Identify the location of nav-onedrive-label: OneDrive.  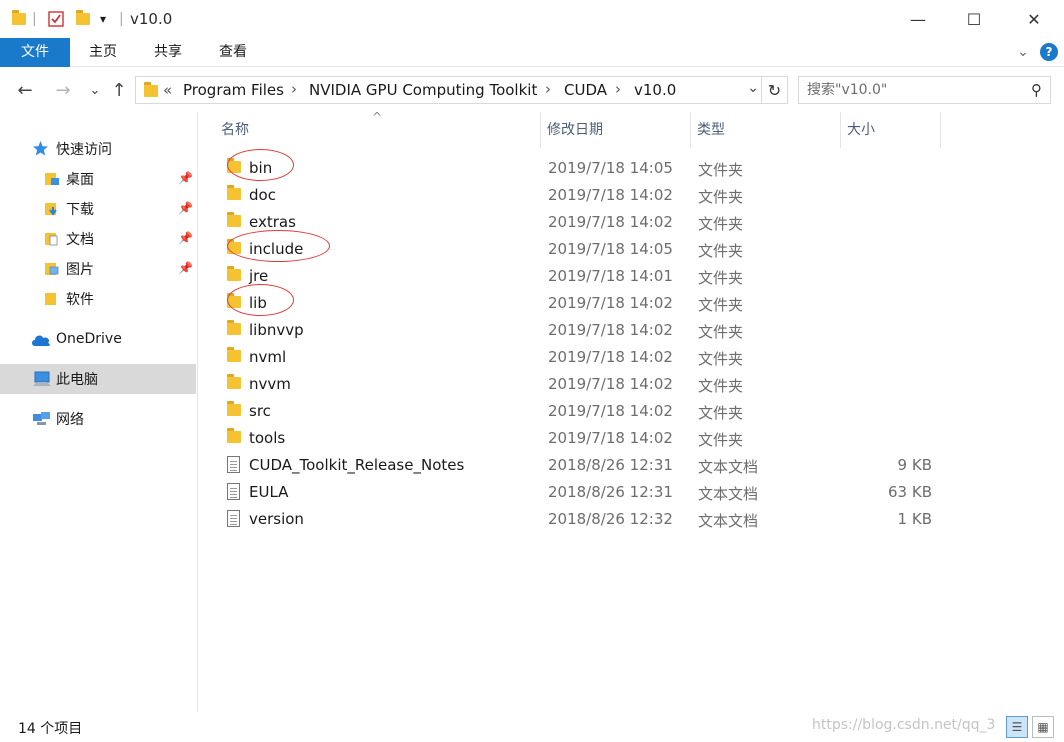
(89, 339).